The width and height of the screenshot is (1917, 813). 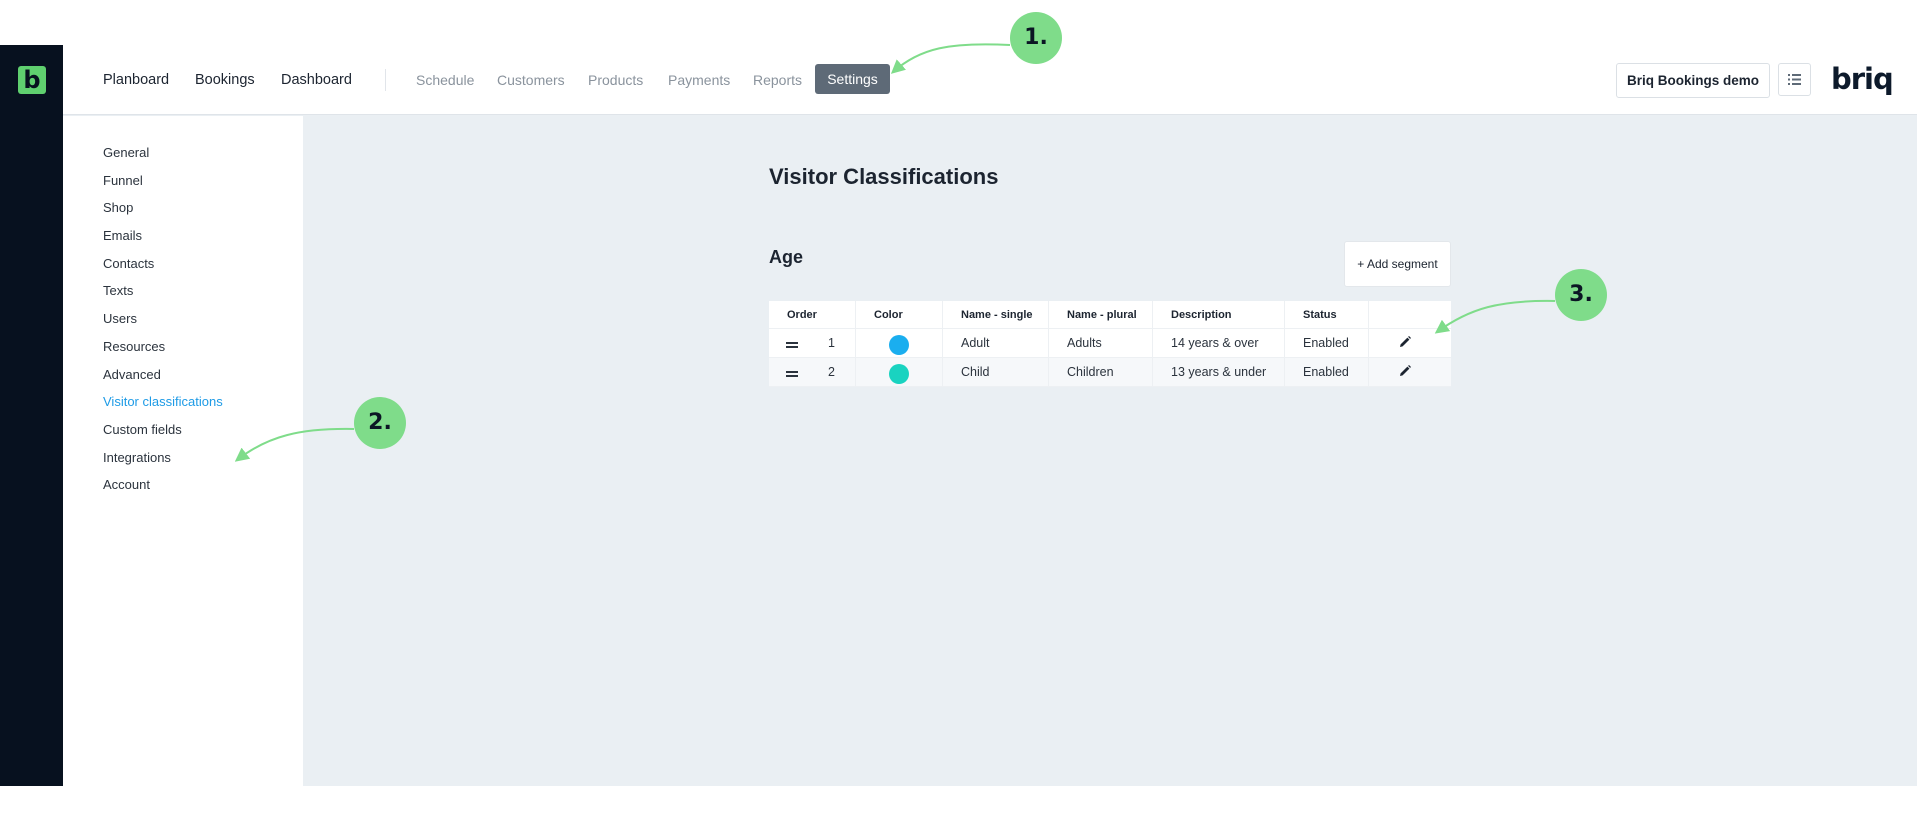 I want to click on annotation-callout-1: 1., so click(x=1036, y=38).